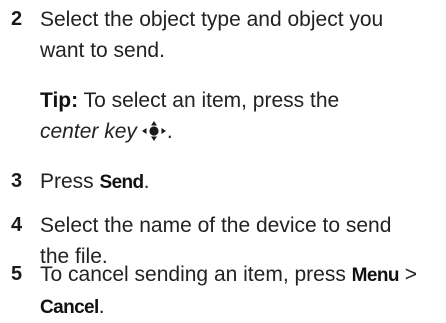  I want to click on step-text-line: Select the object type and object you, so click(212, 19).